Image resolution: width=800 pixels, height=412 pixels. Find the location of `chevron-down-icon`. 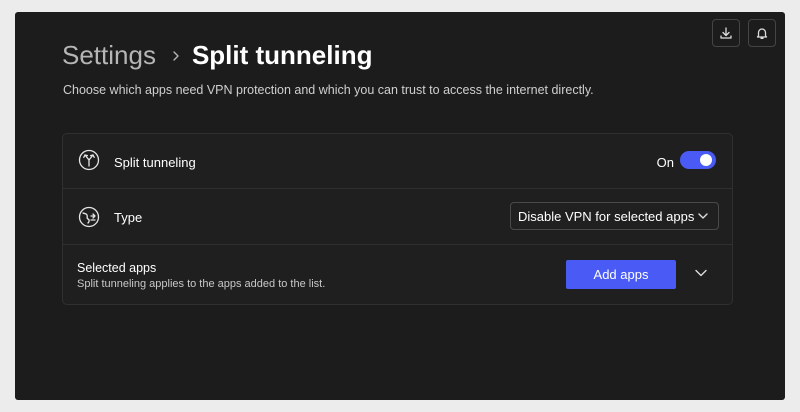

chevron-down-icon is located at coordinates (703, 216).